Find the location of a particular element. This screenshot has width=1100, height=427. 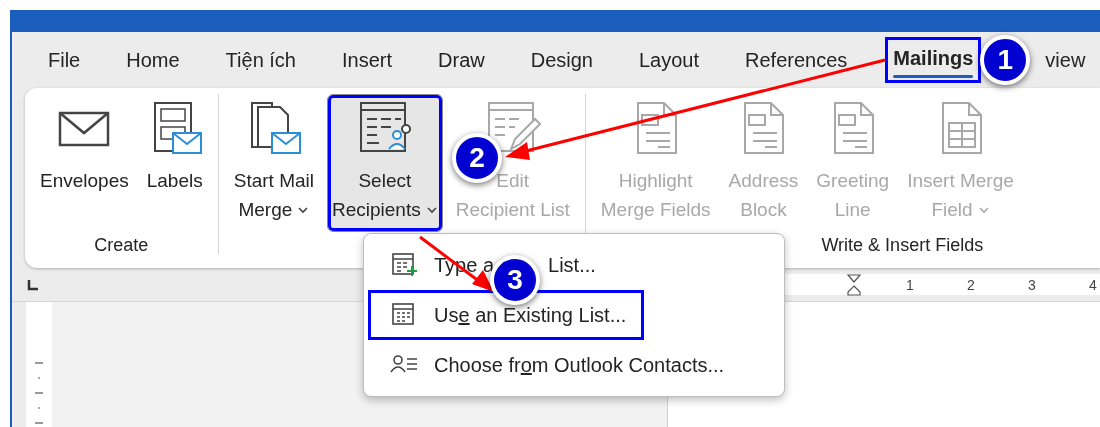

ribbon-tab: Home is located at coordinates (153, 60).